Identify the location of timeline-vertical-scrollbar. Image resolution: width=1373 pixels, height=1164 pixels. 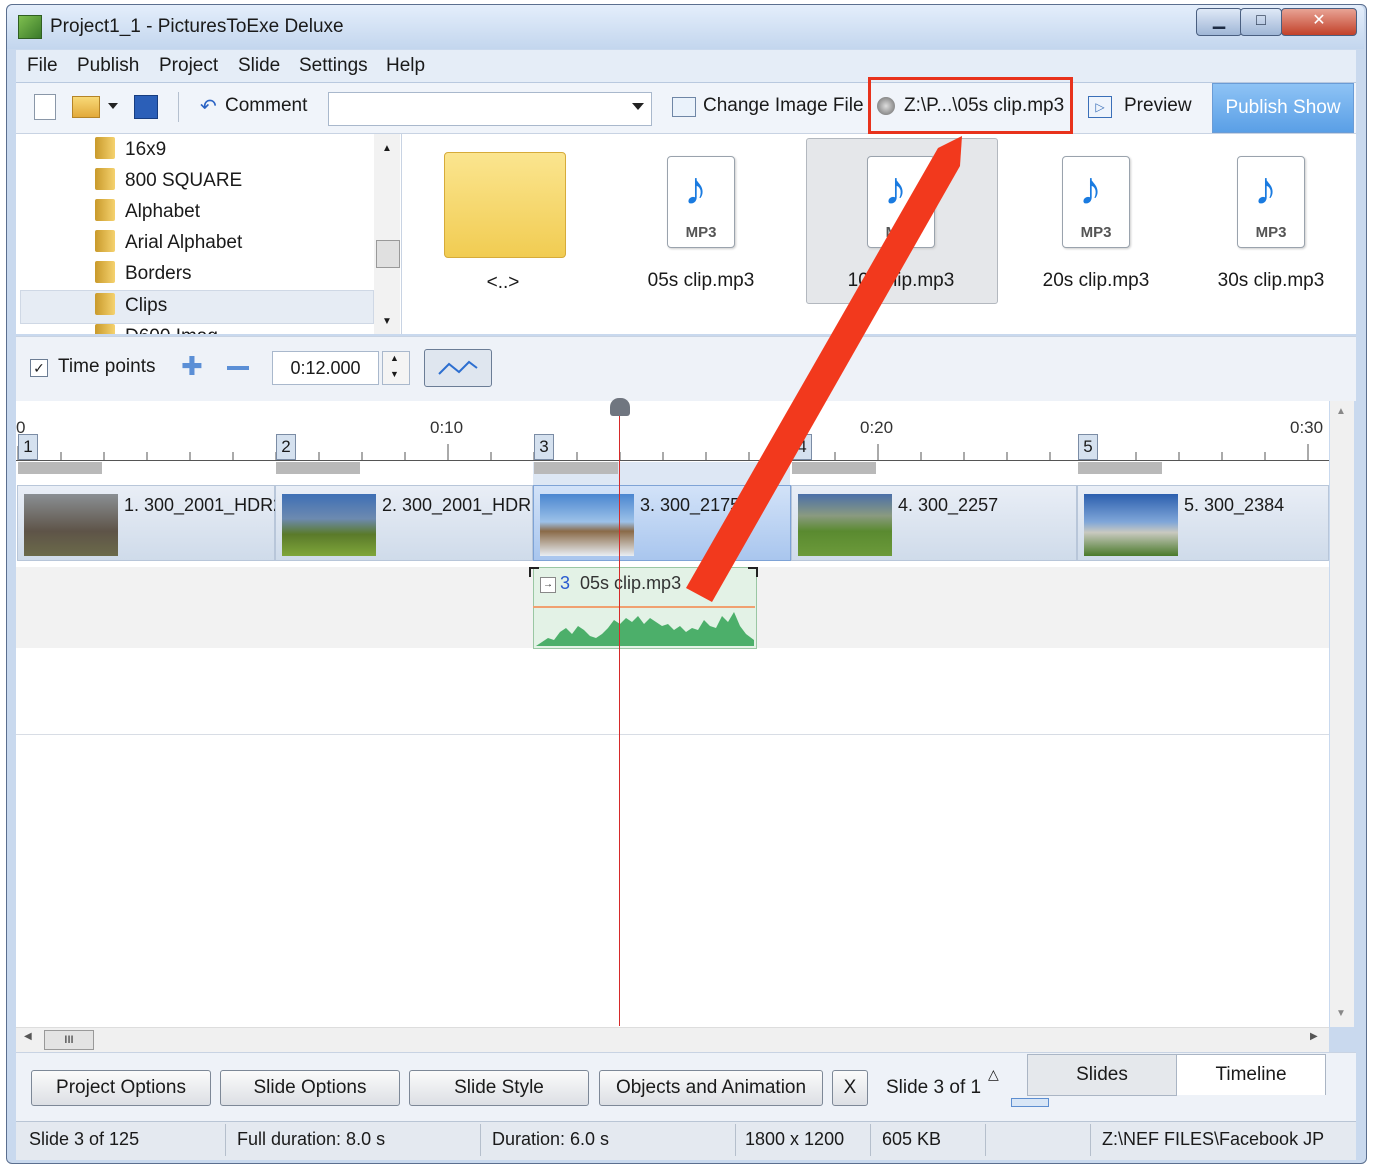
(1342, 714).